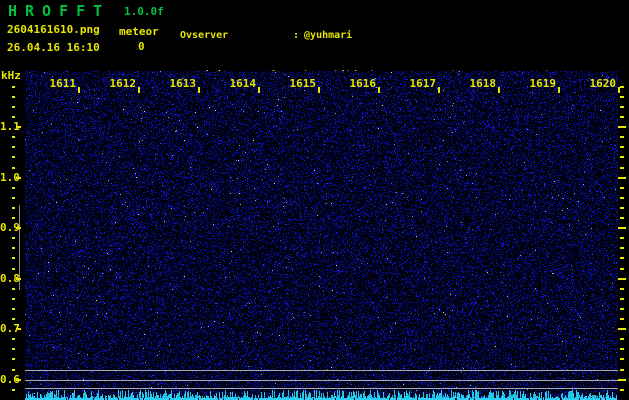 This screenshot has height=400, width=629. What do you see at coordinates (53, 29) in the screenshot?
I see `output-filename: 2604161610.png` at bounding box center [53, 29].